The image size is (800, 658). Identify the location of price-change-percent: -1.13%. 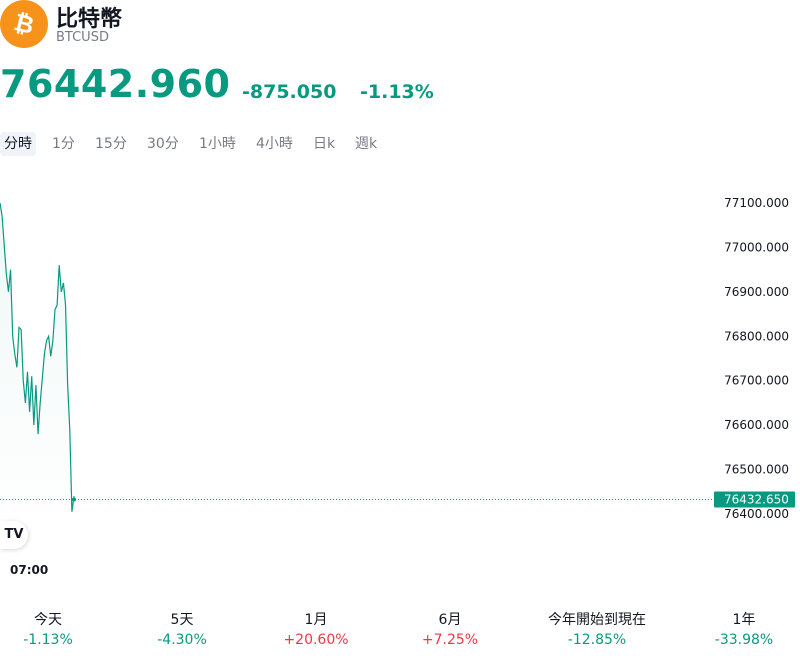
(397, 92).